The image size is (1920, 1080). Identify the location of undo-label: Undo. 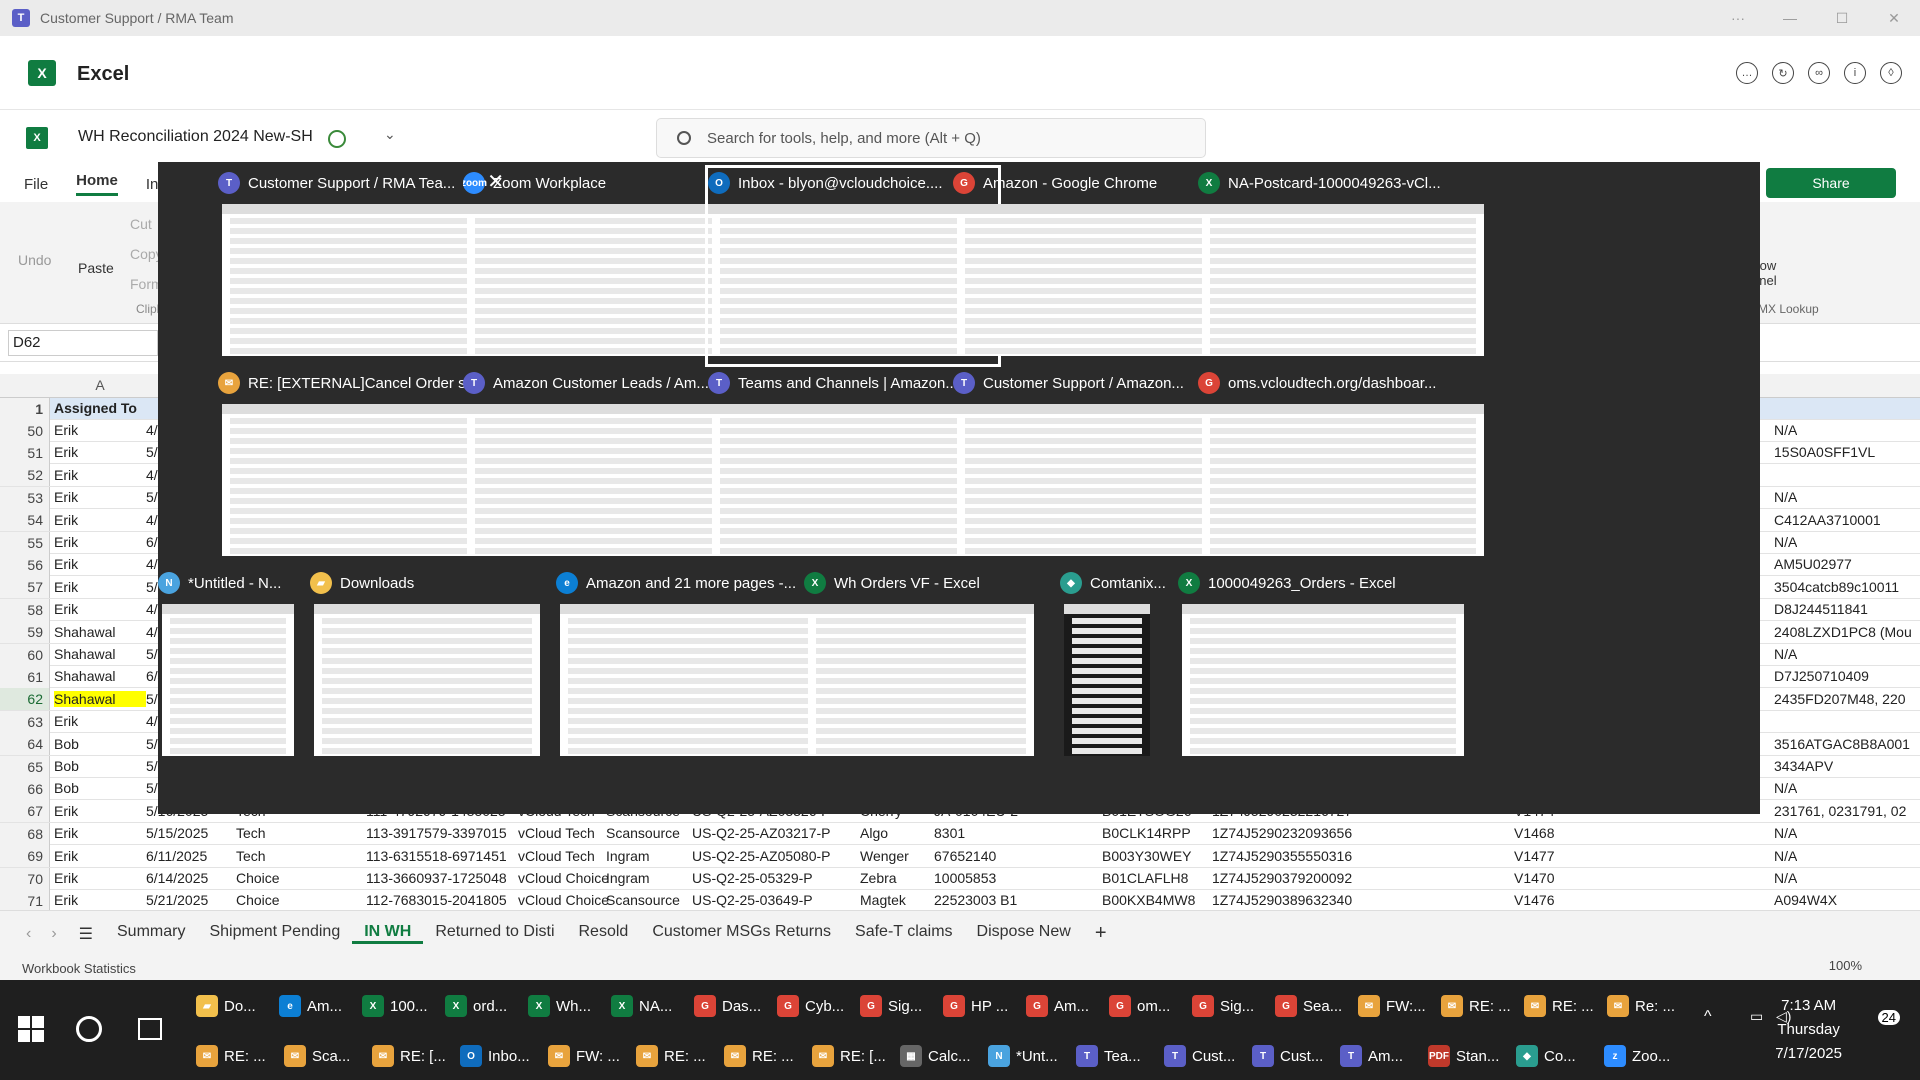
(34, 260).